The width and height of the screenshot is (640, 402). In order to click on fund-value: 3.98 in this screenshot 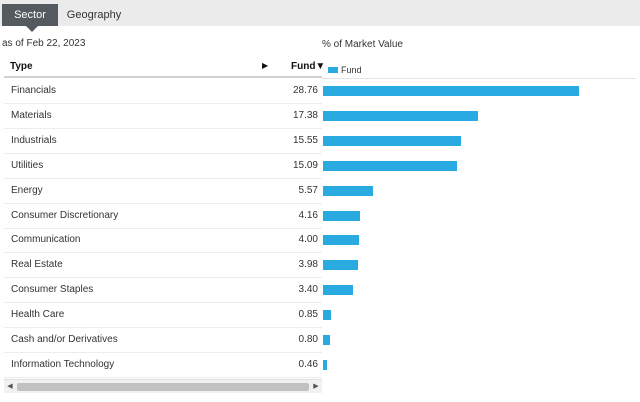, I will do `click(308, 265)`.